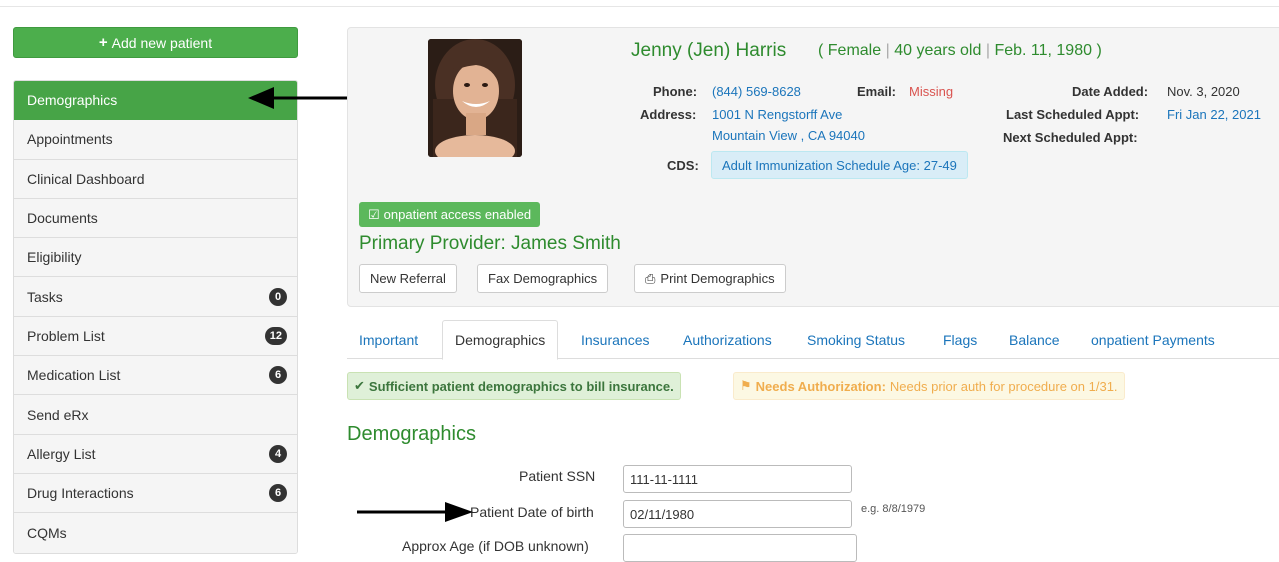  I want to click on sidebar-item-label: Drug Interactions, so click(80, 493).